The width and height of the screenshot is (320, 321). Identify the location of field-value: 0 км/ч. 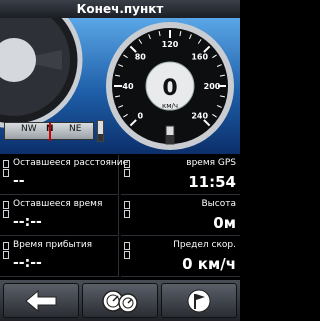
(209, 264).